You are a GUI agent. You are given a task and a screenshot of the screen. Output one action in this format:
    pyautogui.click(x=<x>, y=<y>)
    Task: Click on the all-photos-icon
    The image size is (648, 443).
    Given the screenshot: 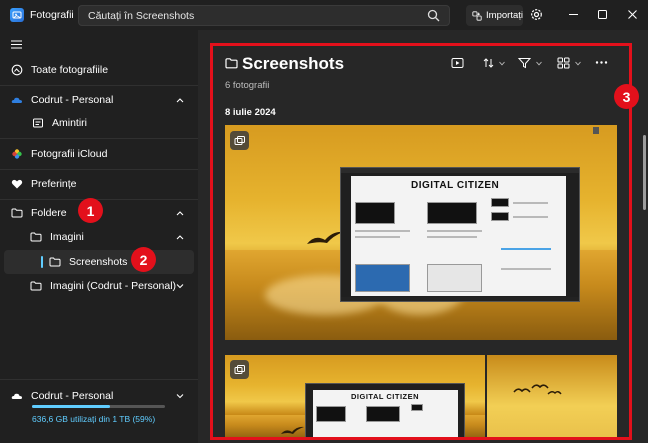 What is the action you would take?
    pyautogui.click(x=17, y=70)
    